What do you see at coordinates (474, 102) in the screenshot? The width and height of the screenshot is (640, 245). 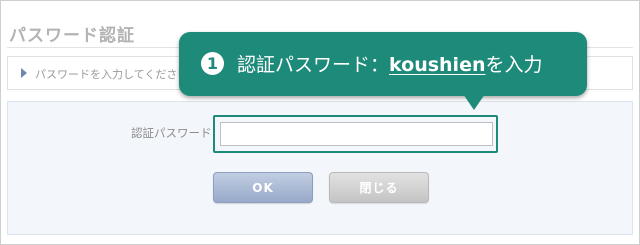 I see `callout-pointer` at bounding box center [474, 102].